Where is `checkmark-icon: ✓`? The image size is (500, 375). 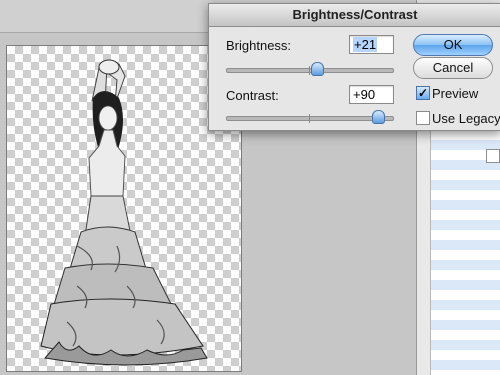
checkmark-icon: ✓ is located at coordinates (423, 93).